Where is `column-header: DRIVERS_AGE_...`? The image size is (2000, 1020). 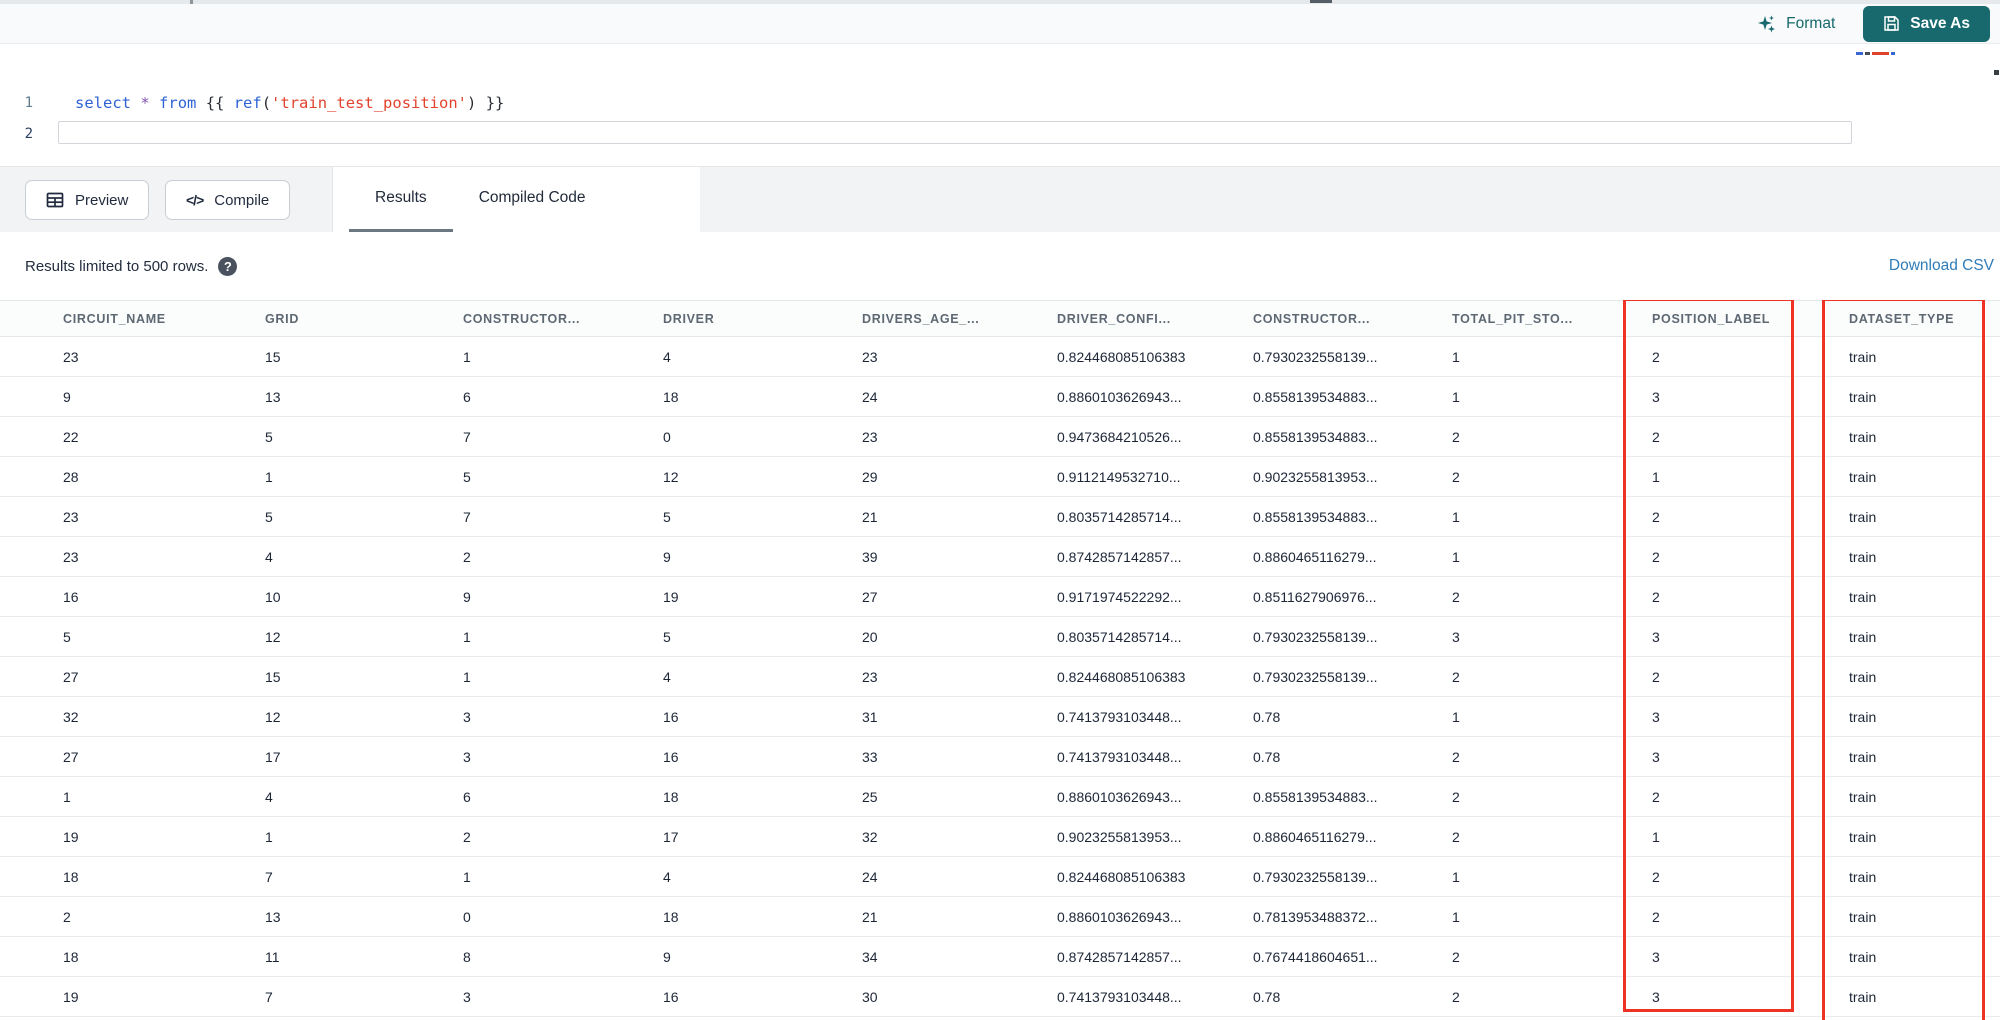
column-header: DRIVERS_AGE_... is located at coordinates (921, 318).